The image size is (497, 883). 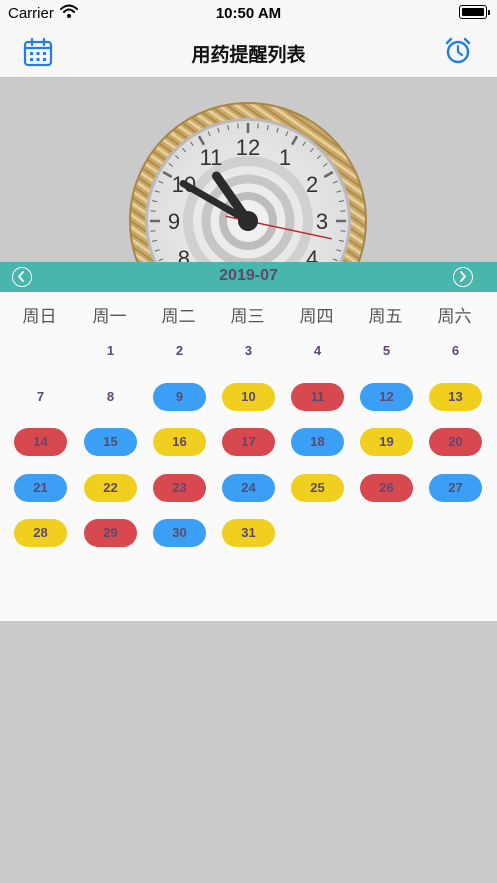 I want to click on calendar-day: 12, so click(x=386, y=396).